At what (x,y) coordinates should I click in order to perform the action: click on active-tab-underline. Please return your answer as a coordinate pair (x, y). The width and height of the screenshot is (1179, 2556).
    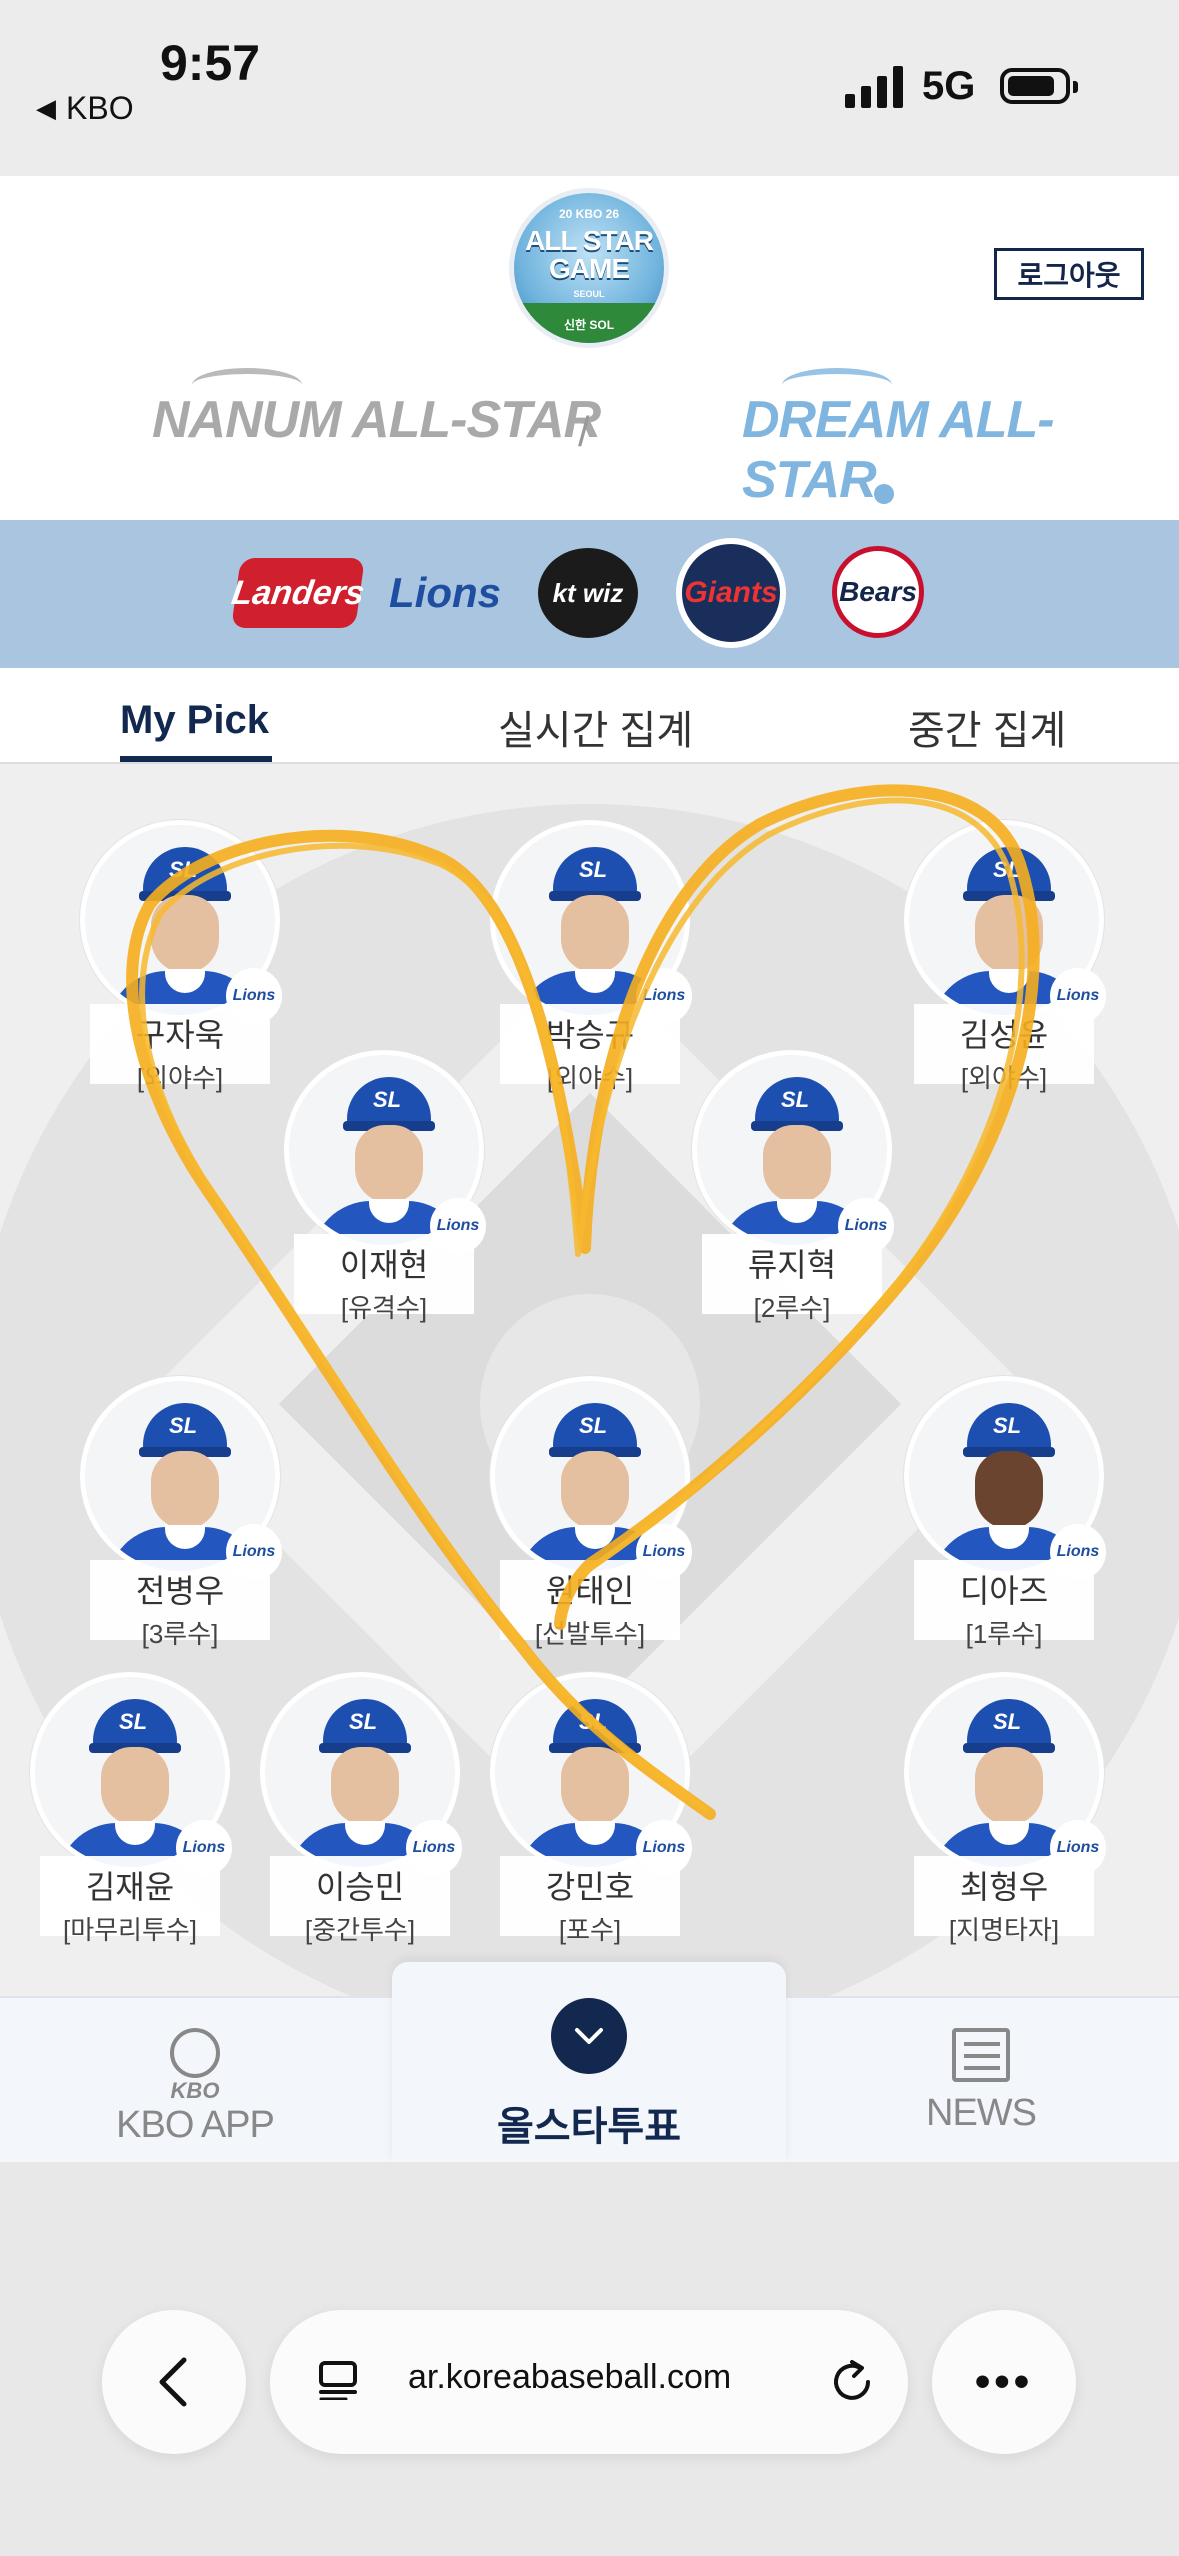
    Looking at the image, I should click on (196, 759).